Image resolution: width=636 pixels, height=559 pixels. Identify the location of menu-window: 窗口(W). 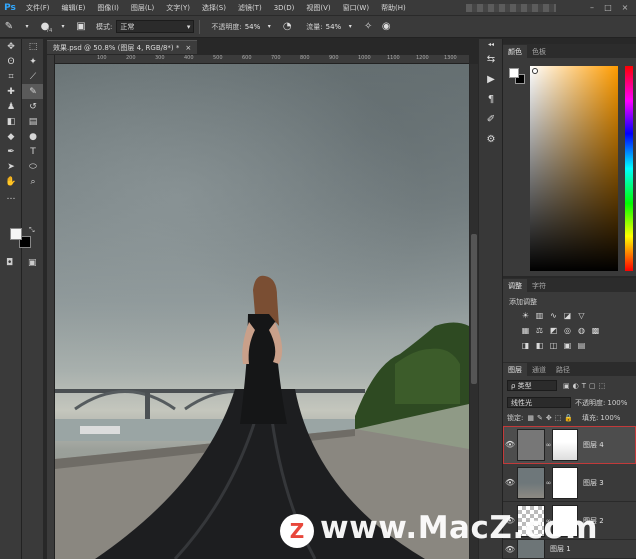
(356, 8).